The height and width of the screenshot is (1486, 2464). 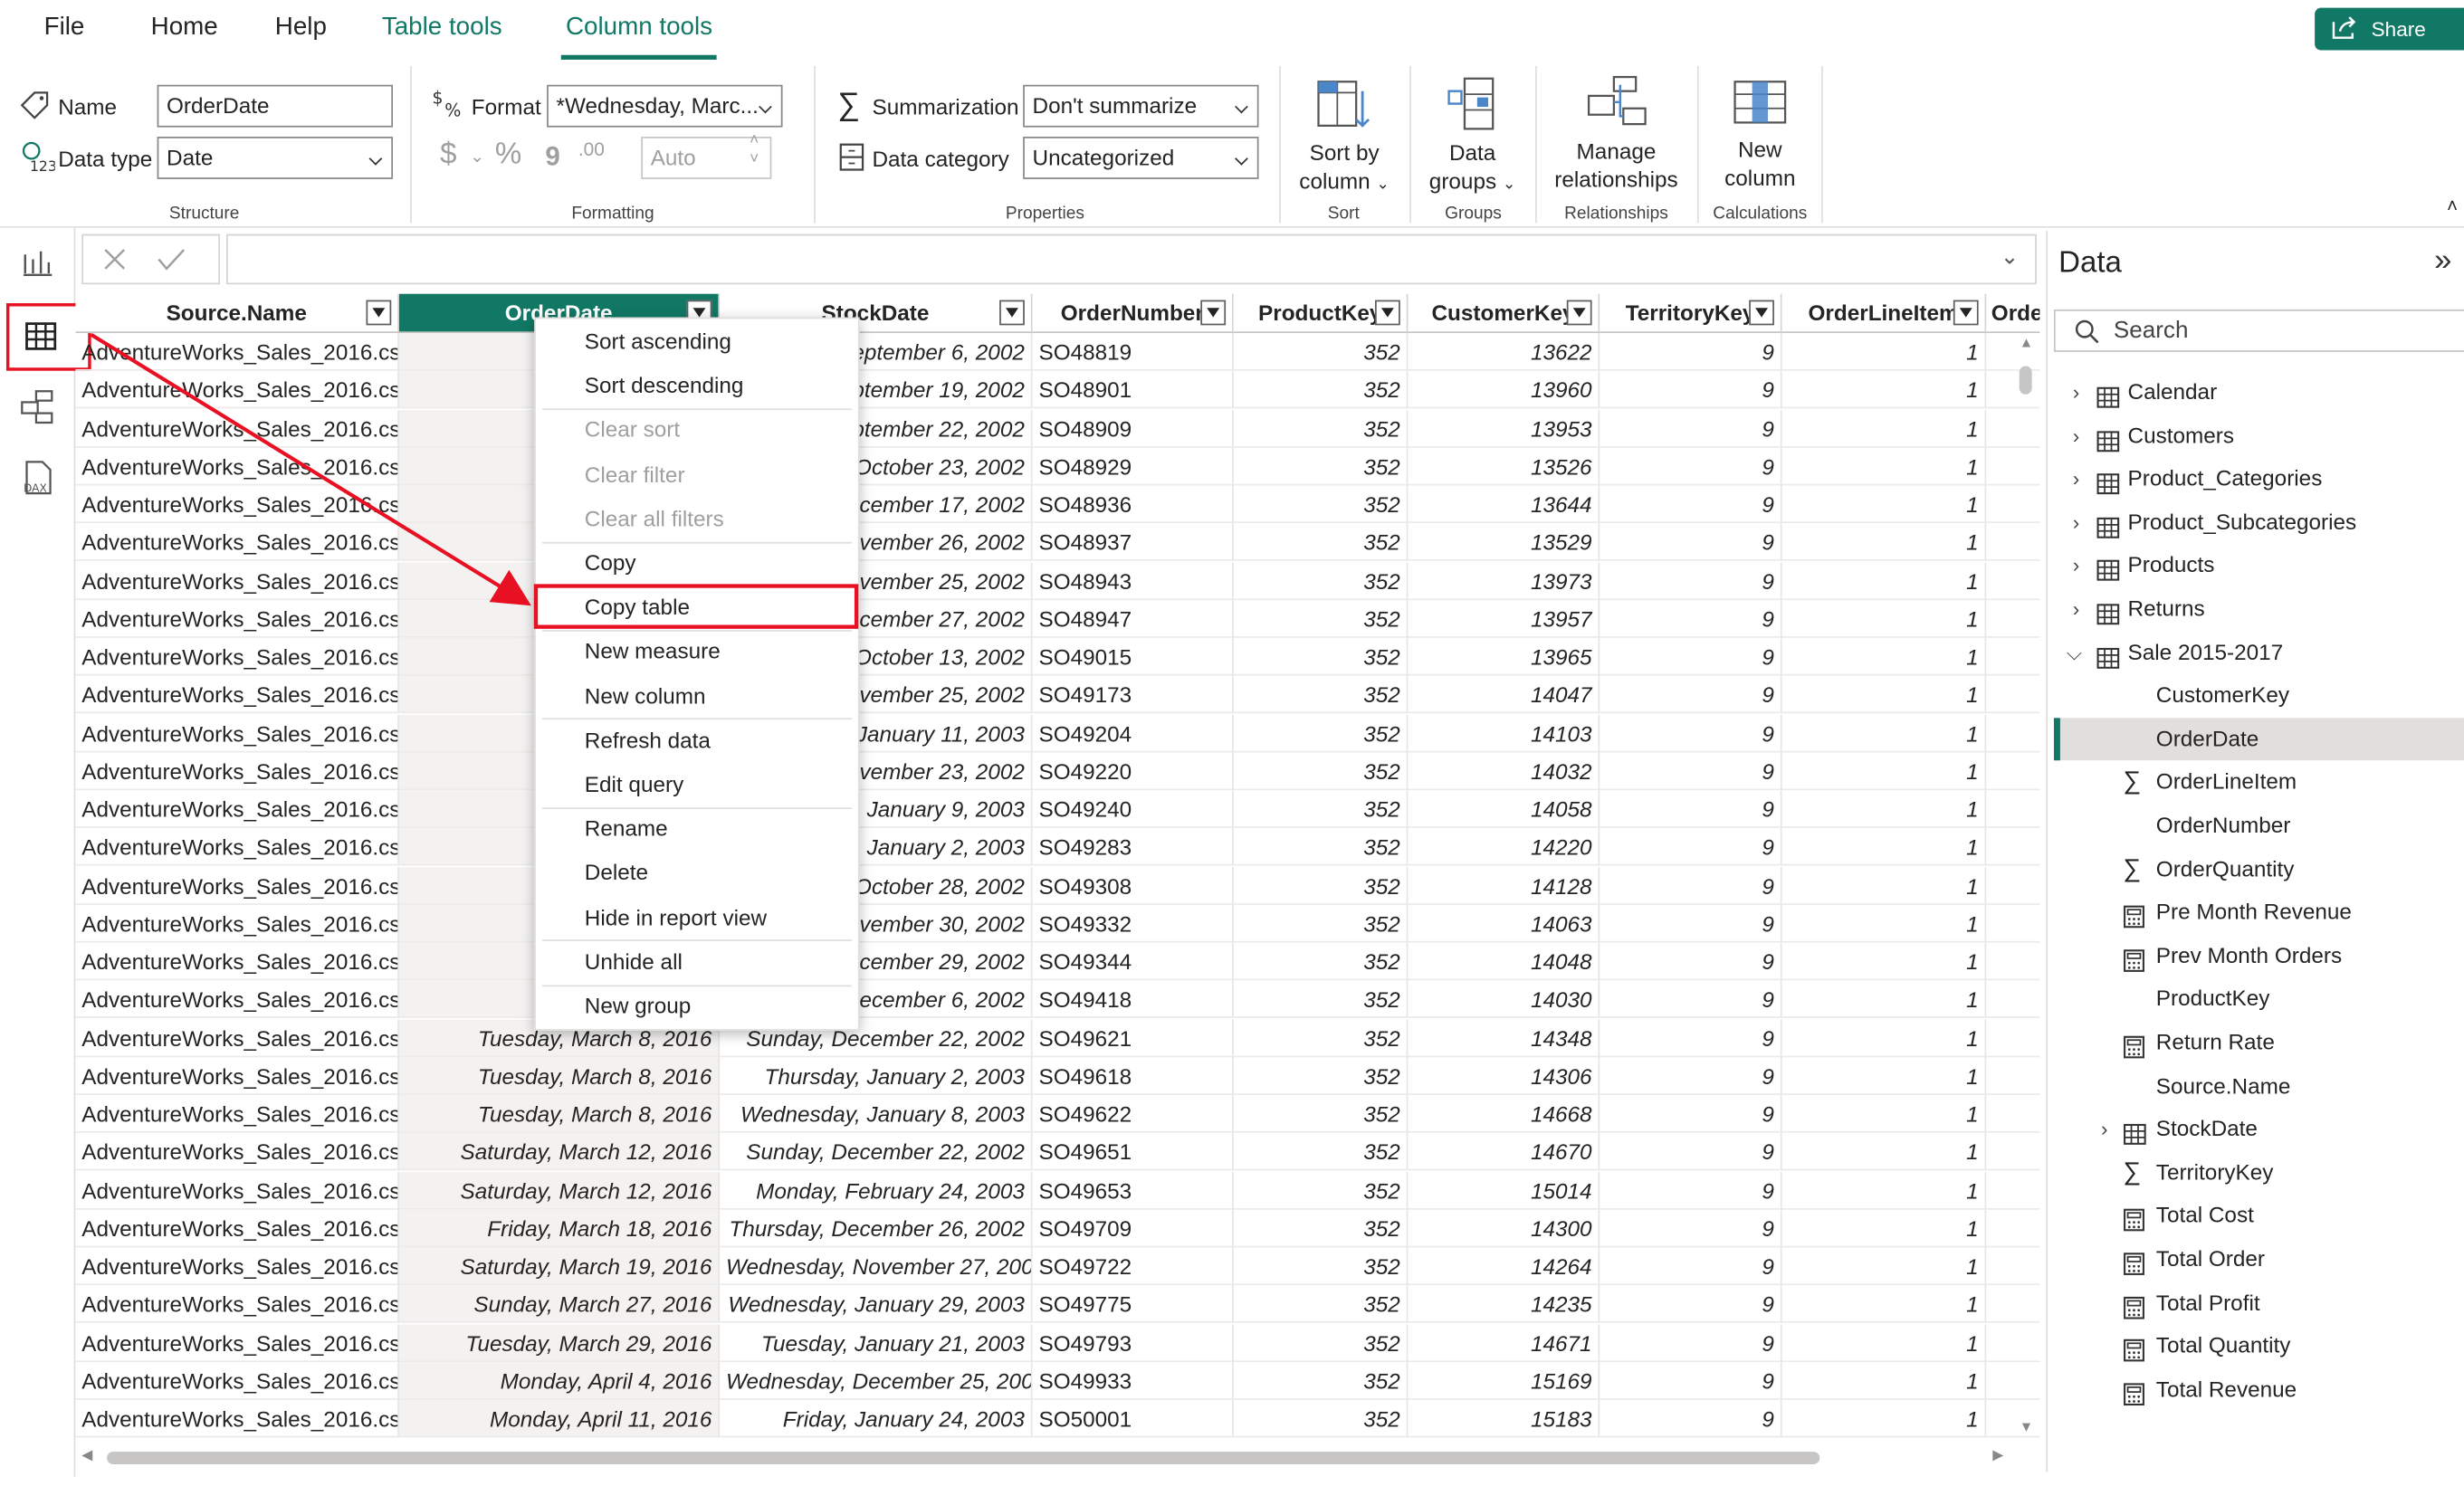 I want to click on summarization-dropdown: Don't summarize, so click(x=1141, y=106).